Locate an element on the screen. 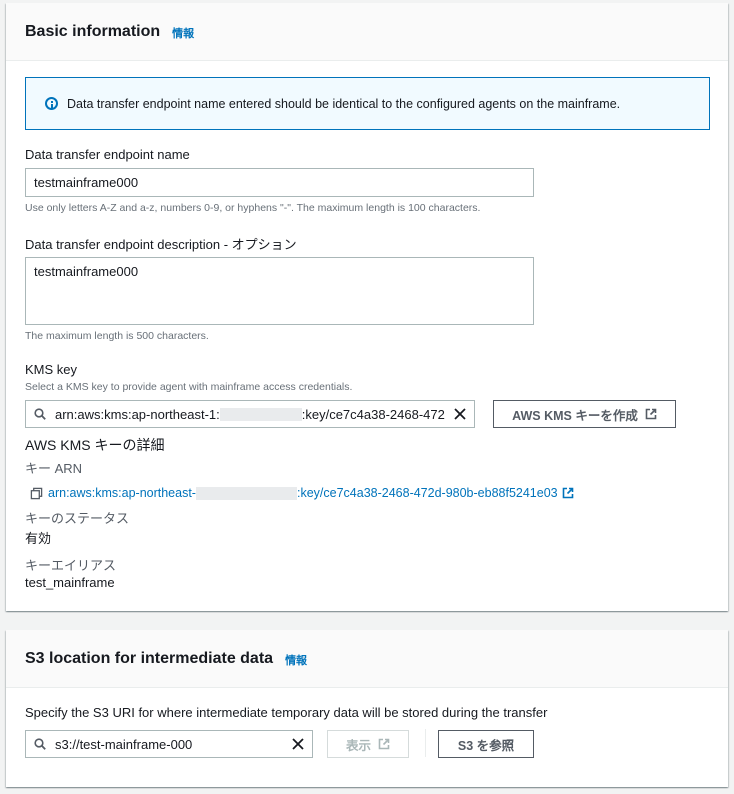 The image size is (734, 794). endpoint-description-textarea: testmainframe000 is located at coordinates (279, 291).